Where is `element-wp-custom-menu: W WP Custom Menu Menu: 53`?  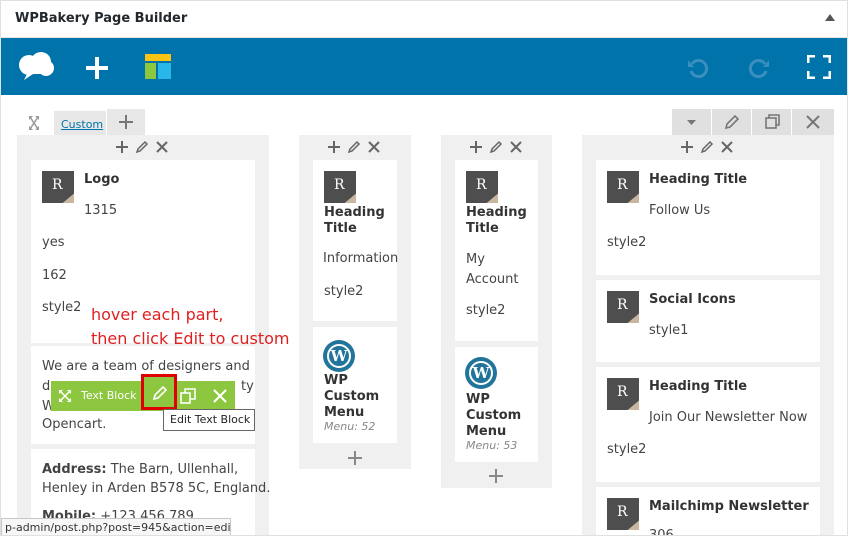 element-wp-custom-menu: W WP Custom Menu Menu: 53 is located at coordinates (496, 404).